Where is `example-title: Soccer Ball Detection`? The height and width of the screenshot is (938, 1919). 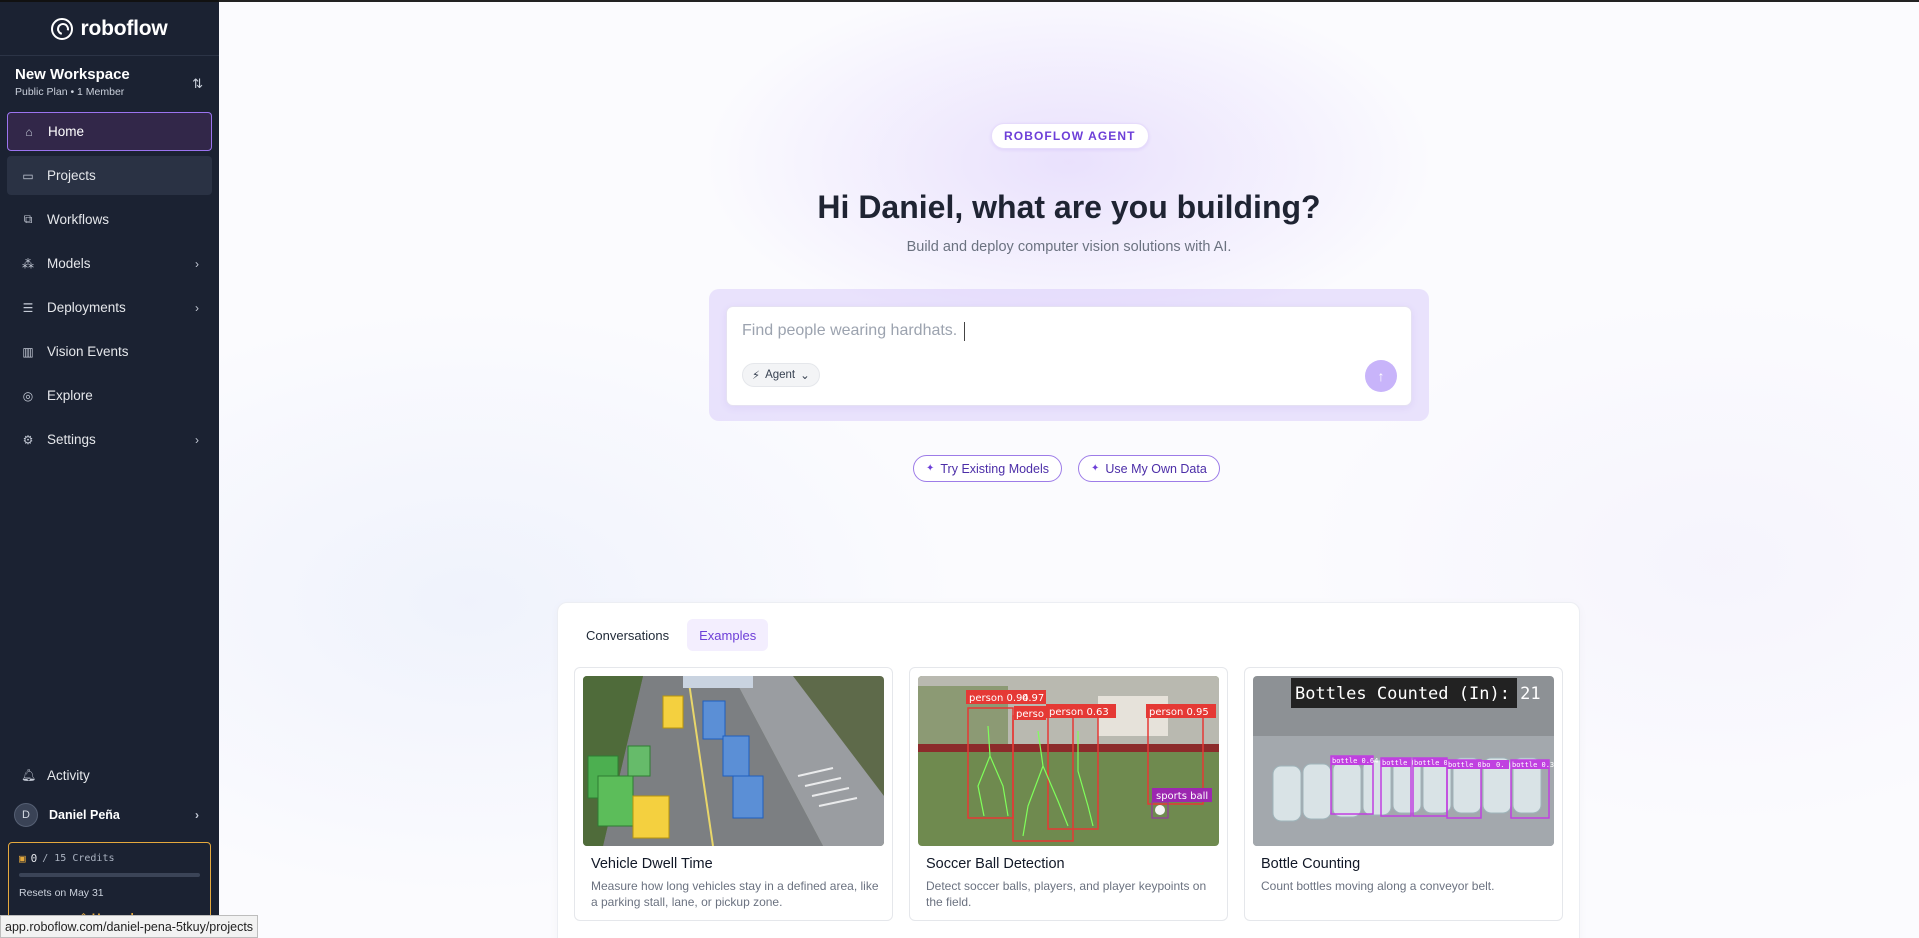
example-title: Soccer Ball Detection is located at coordinates (995, 864).